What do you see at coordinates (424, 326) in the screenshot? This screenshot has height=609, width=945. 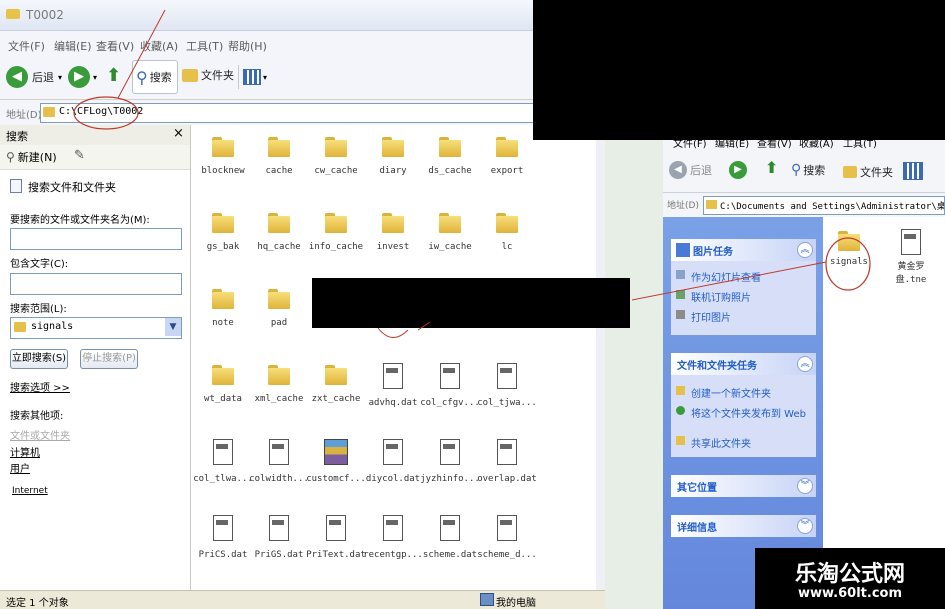 I see `annotation-arrow-tail` at bounding box center [424, 326].